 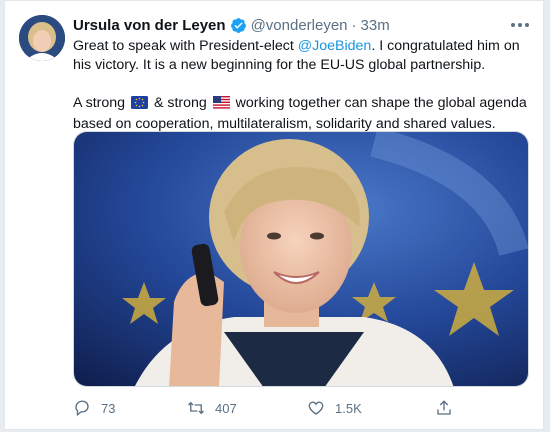 I want to click on tweet-actions: 73 407 1.5K, so click(x=301, y=408).